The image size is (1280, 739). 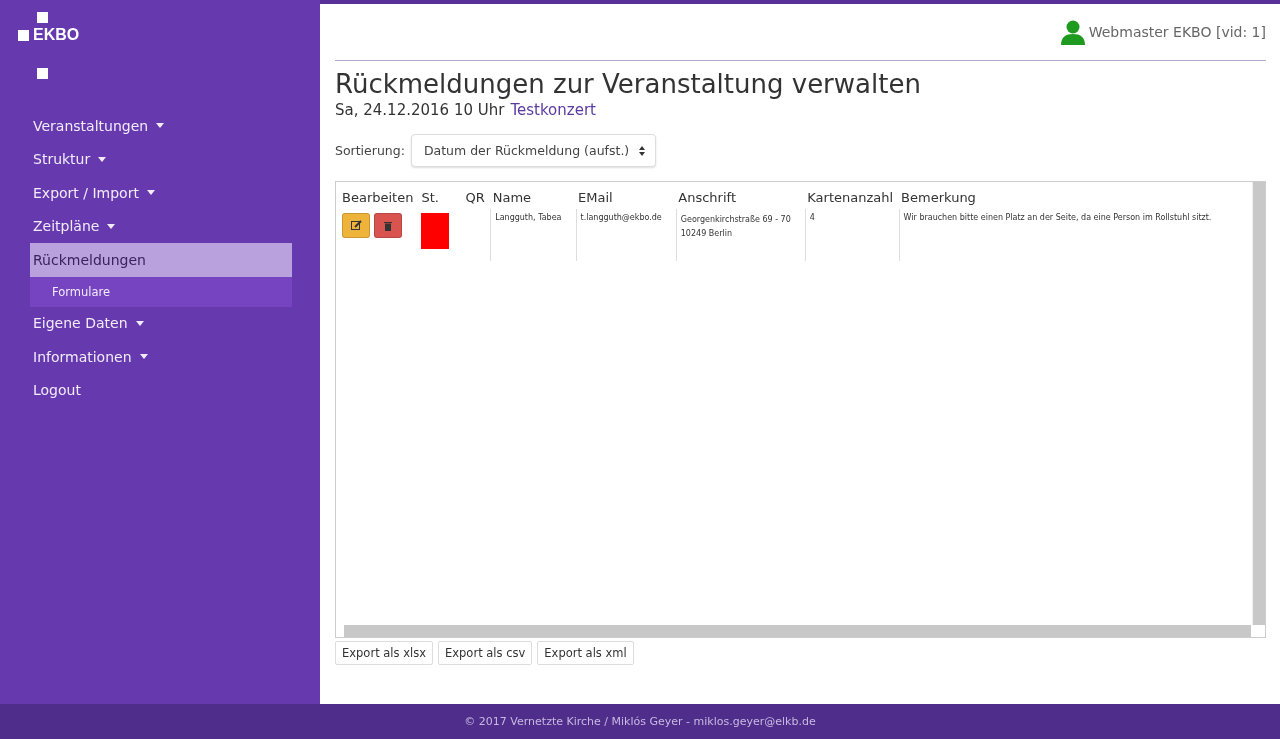 I want to click on sidebar-item: Struktur, so click(x=161, y=159).